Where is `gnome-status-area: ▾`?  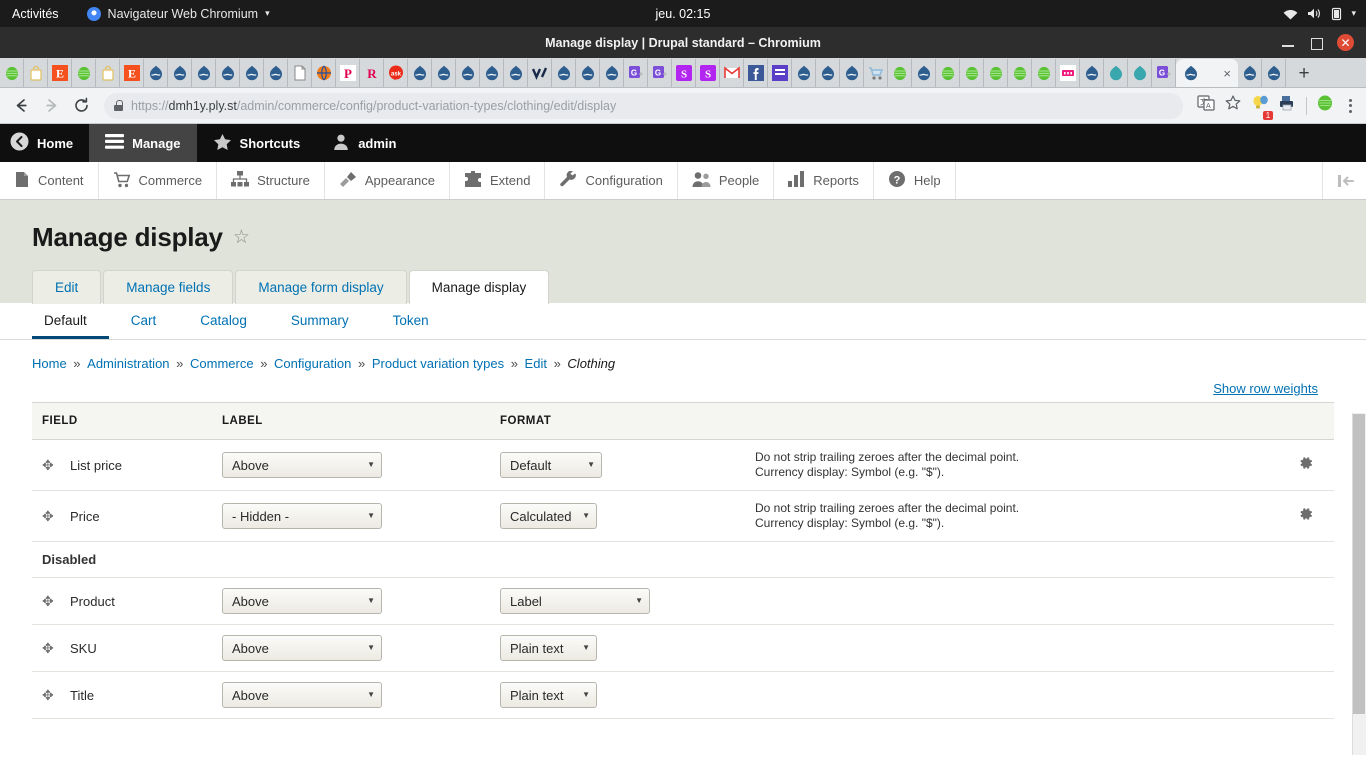
gnome-status-area: ▾ is located at coordinates (1324, 14).